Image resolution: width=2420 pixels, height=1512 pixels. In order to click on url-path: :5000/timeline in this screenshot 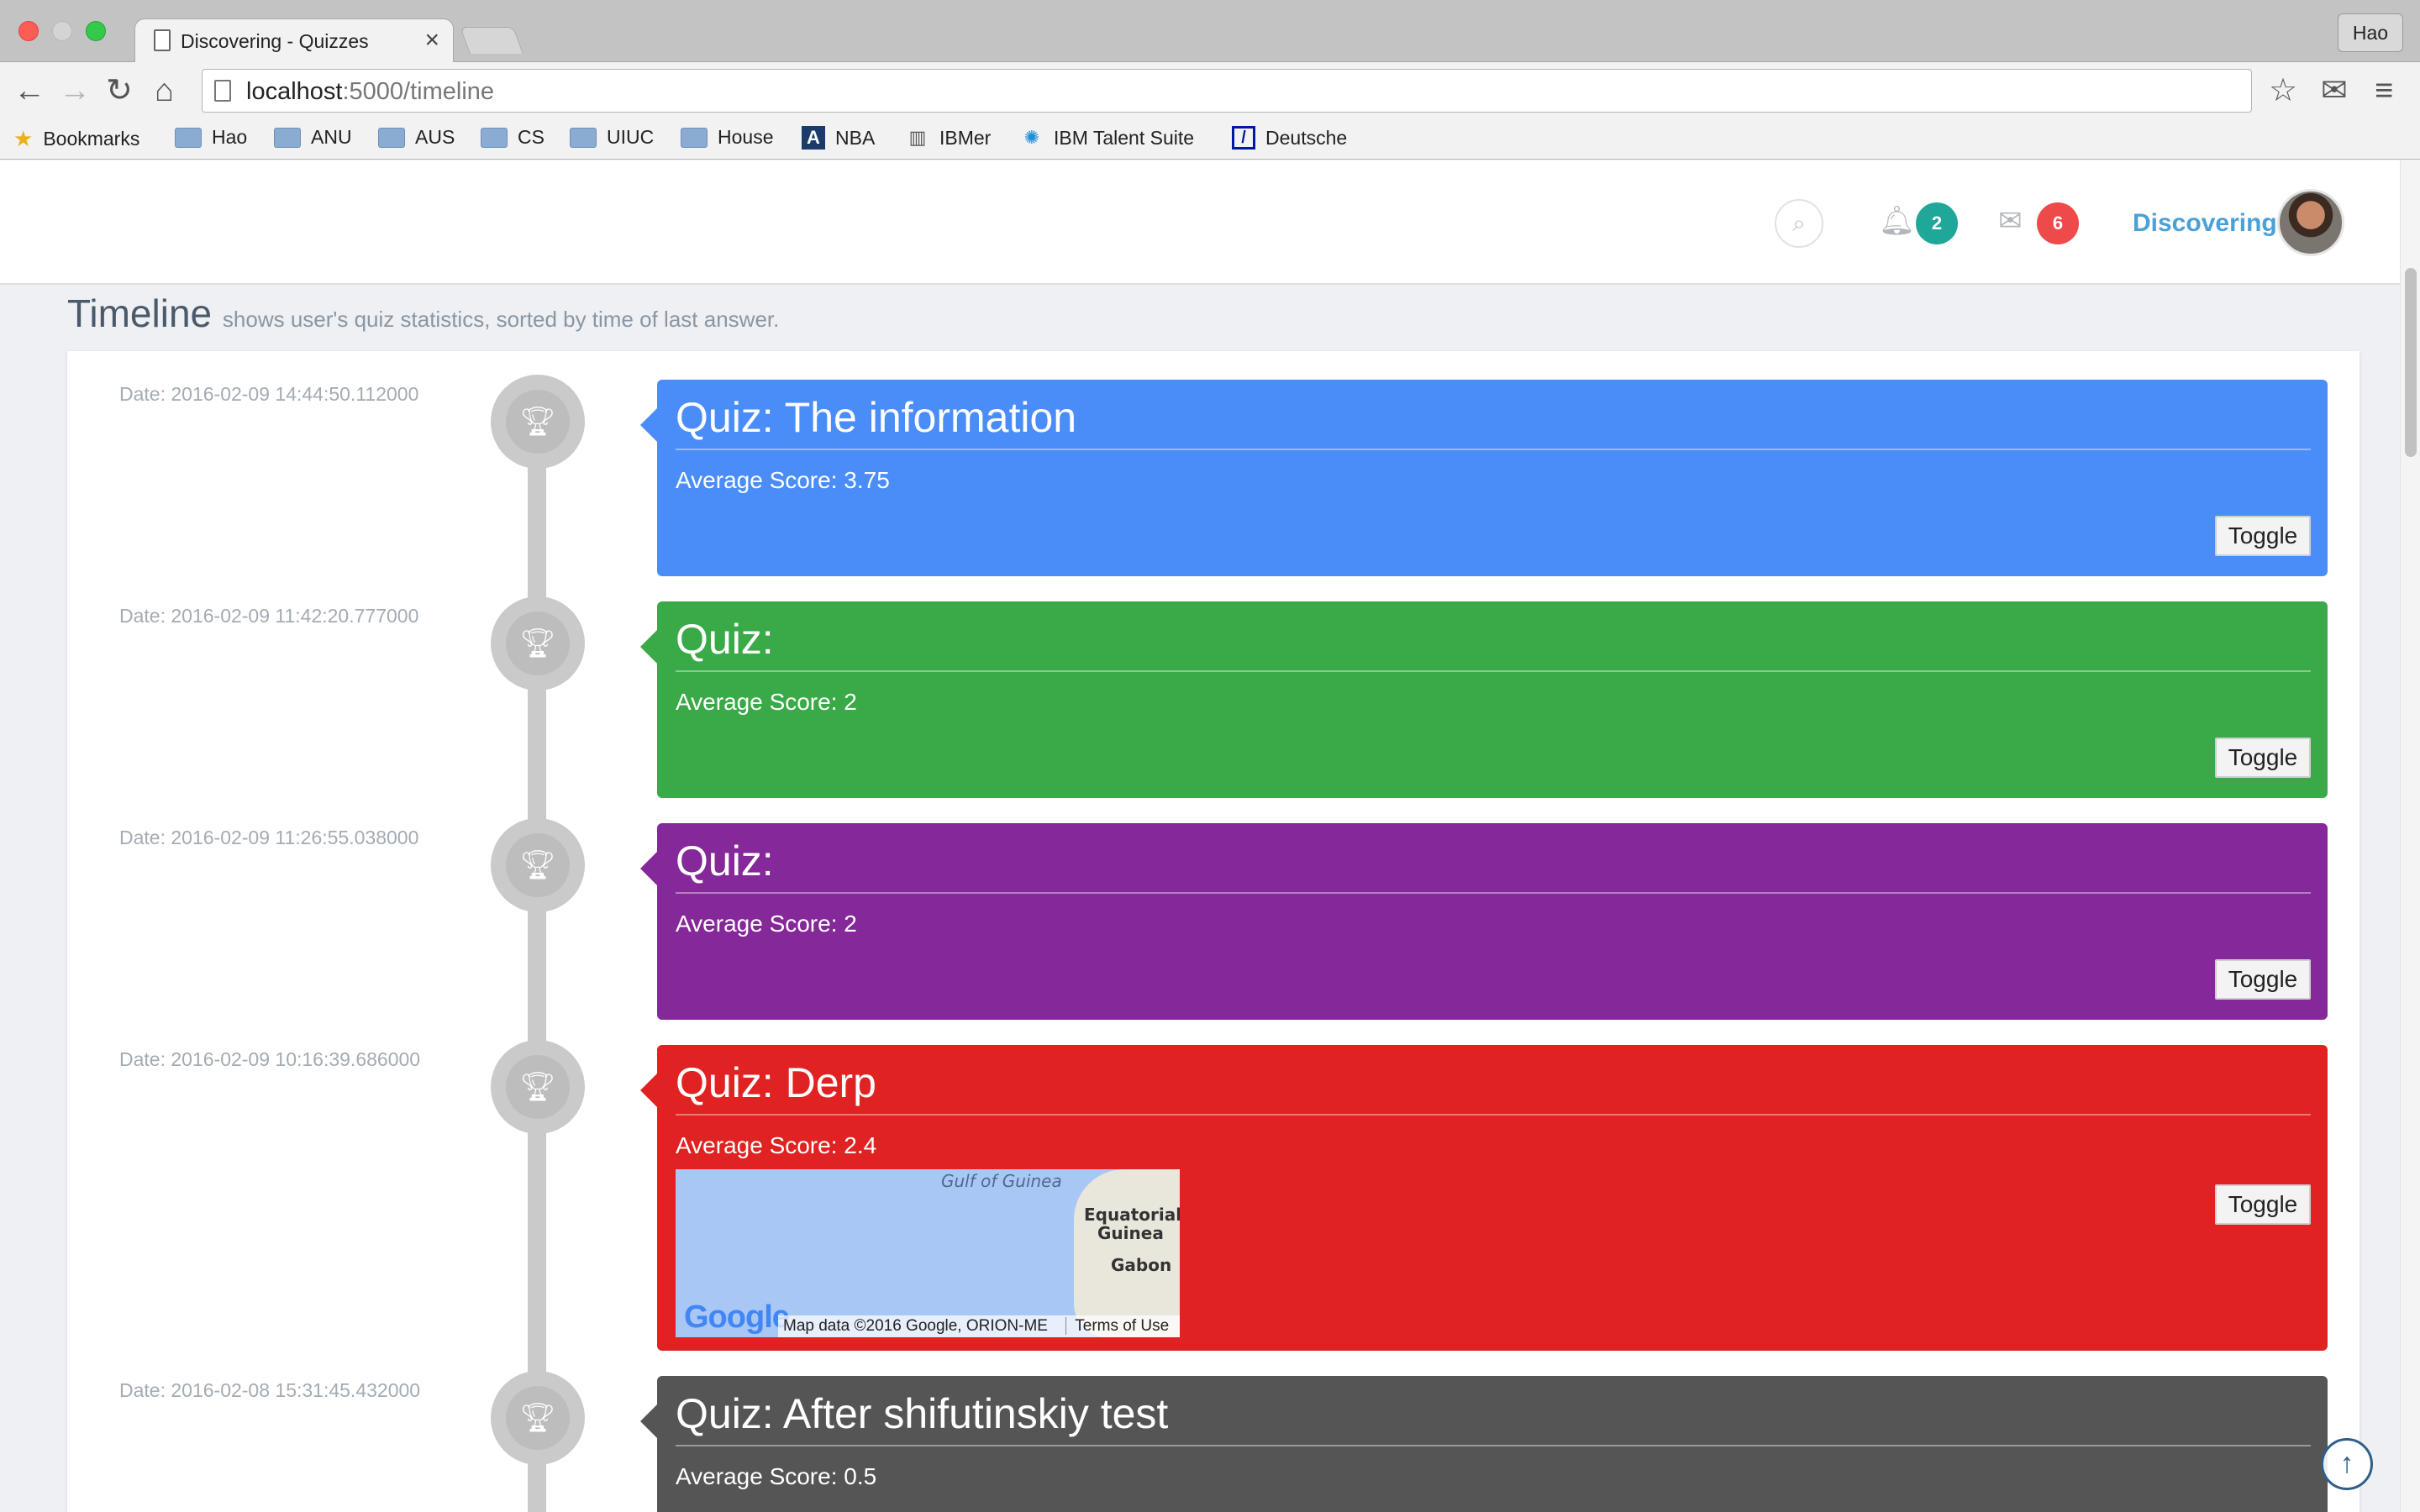, I will do `click(419, 91)`.